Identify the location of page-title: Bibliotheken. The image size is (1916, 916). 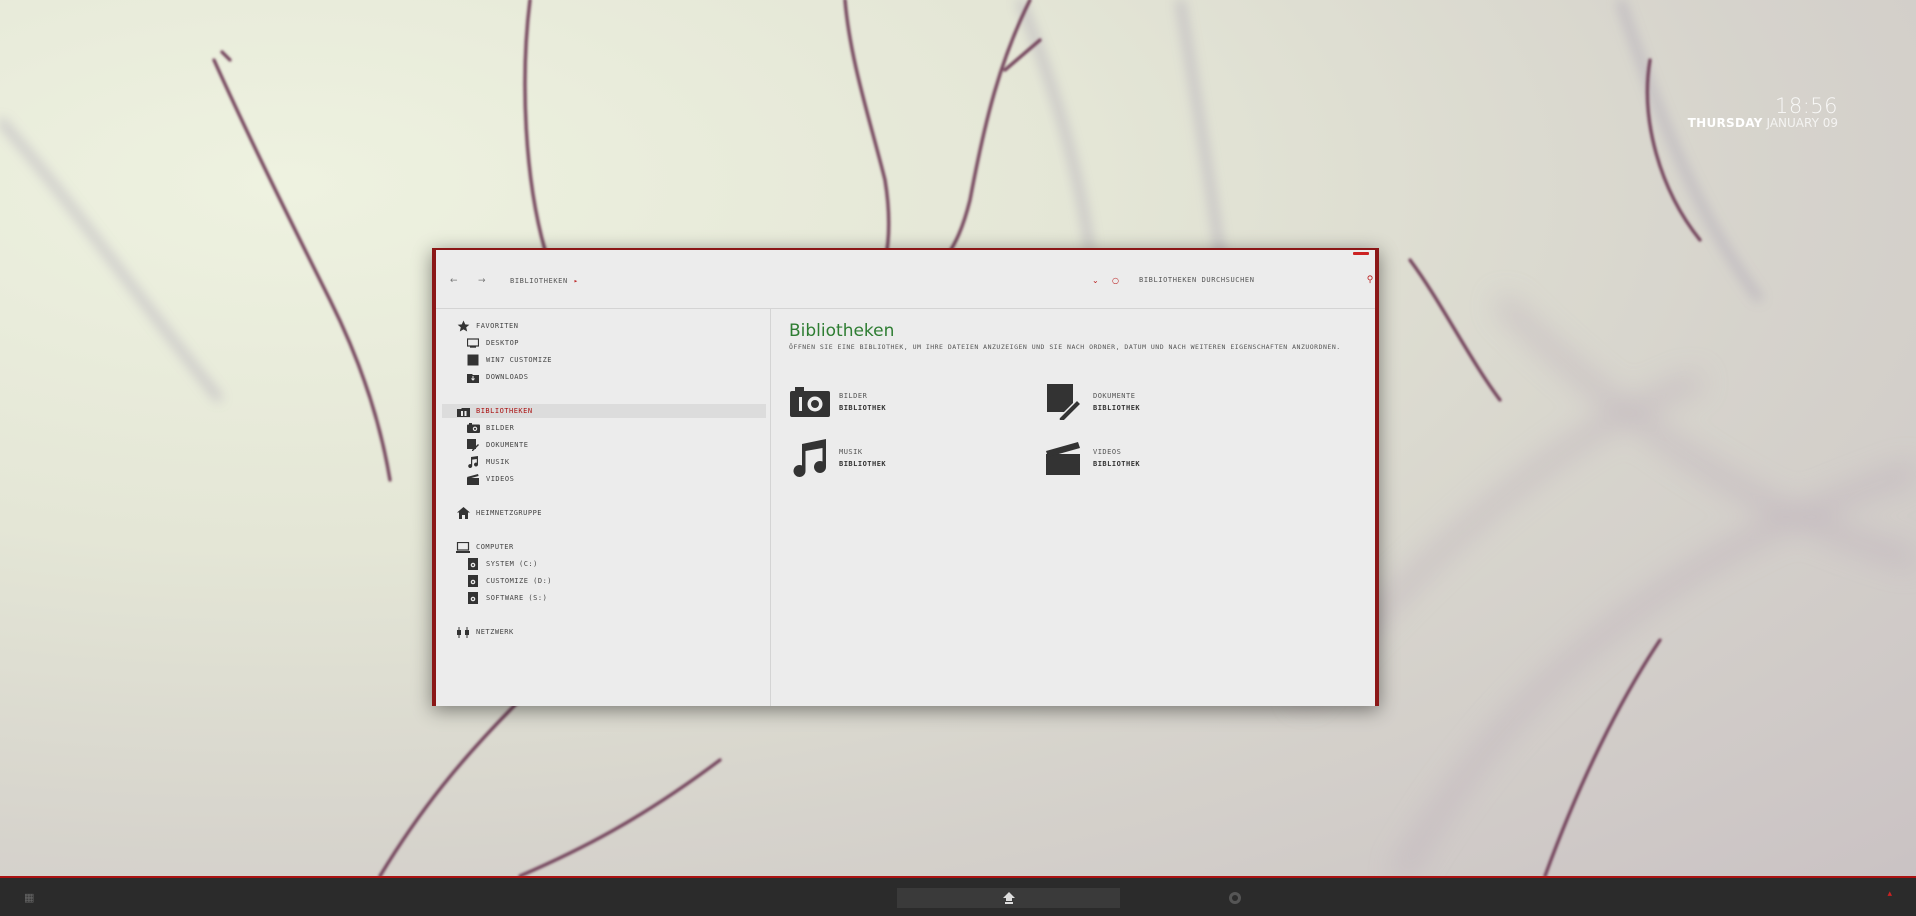
(842, 331).